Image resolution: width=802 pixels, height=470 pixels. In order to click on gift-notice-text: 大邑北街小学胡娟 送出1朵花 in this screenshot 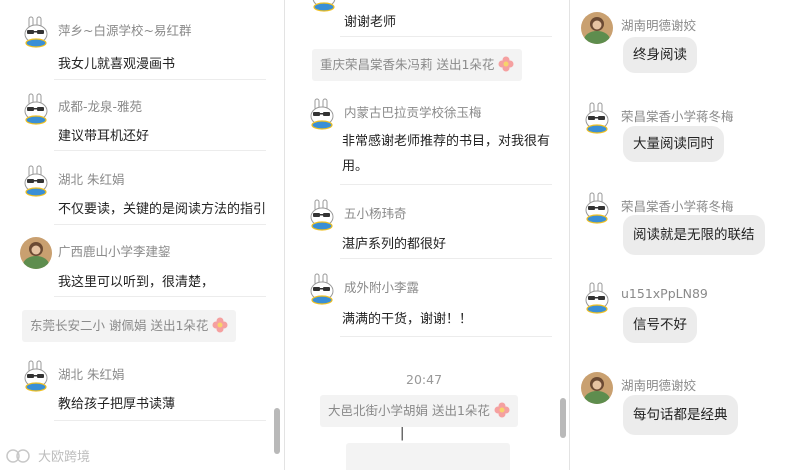, I will do `click(409, 410)`.